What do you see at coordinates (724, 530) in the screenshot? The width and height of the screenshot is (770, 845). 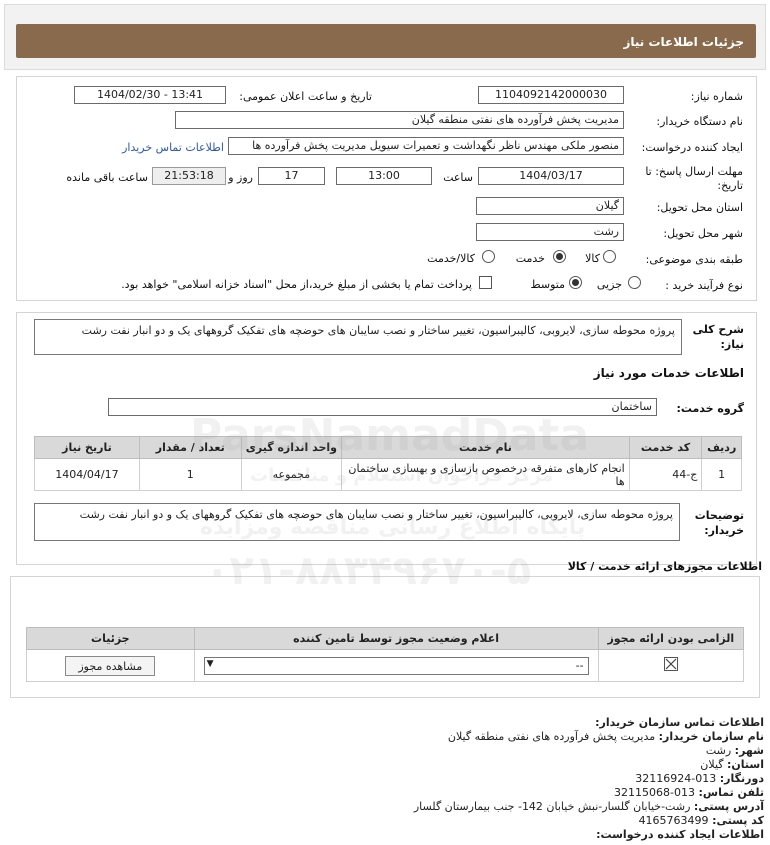 I see `buyer-desc-label-2: خریدار:` at bounding box center [724, 530].